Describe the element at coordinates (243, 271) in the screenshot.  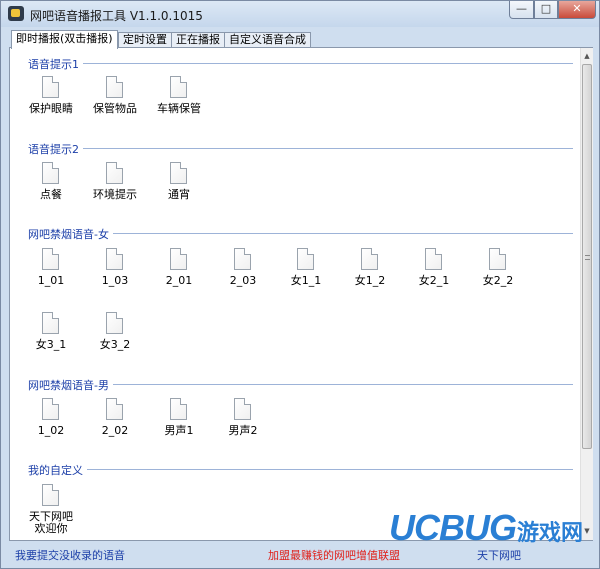
I see `voice-file: 2_03` at that location.